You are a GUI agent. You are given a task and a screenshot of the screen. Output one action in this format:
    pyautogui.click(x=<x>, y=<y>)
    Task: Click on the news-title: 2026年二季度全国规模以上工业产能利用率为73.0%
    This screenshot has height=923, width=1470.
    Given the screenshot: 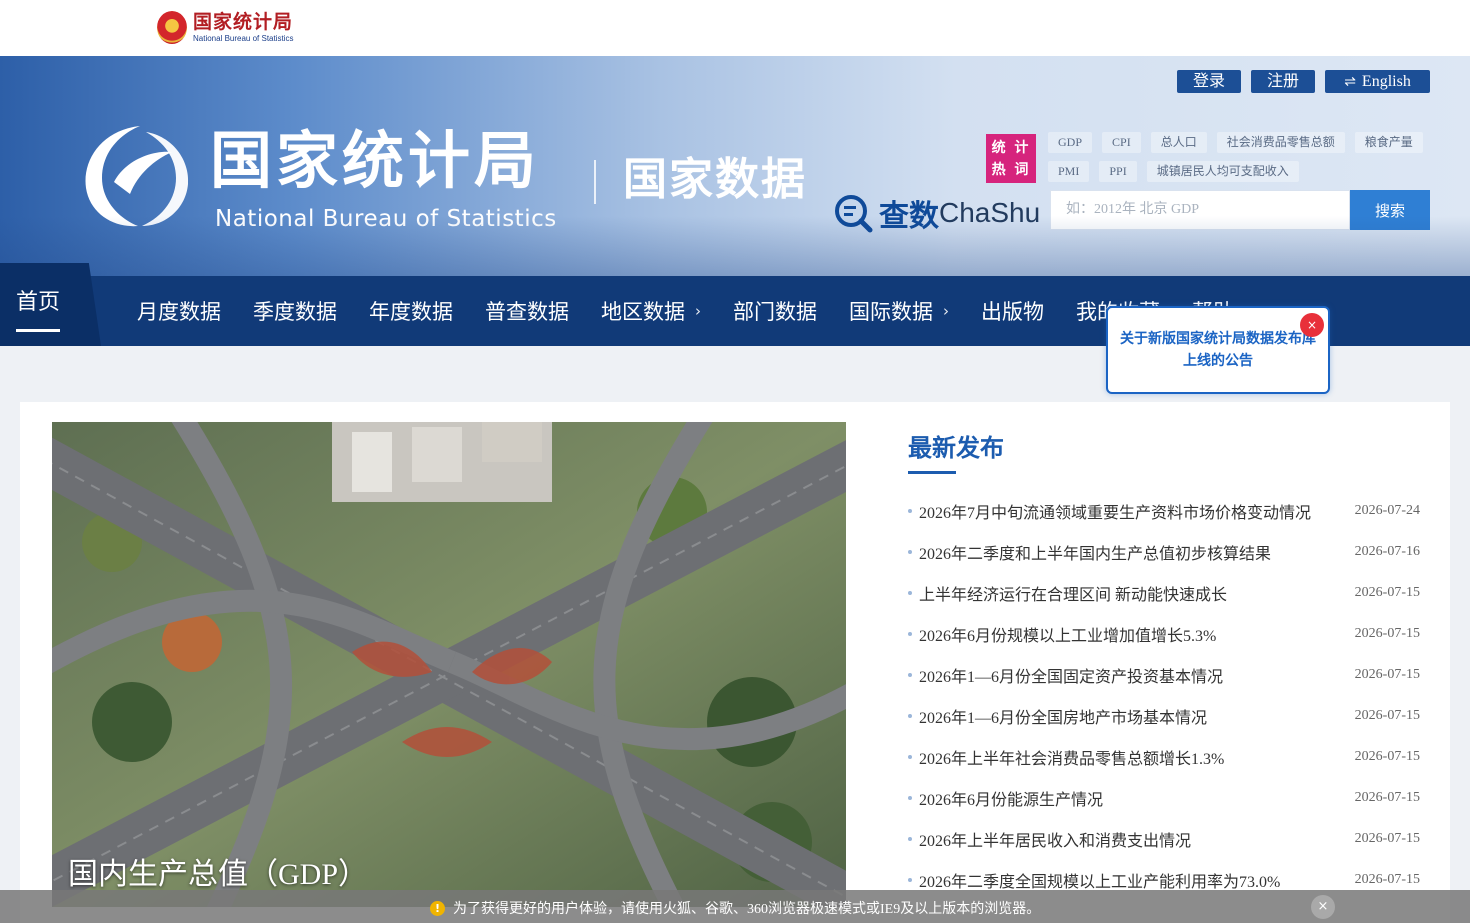 What is the action you would take?
    pyautogui.click(x=1099, y=880)
    